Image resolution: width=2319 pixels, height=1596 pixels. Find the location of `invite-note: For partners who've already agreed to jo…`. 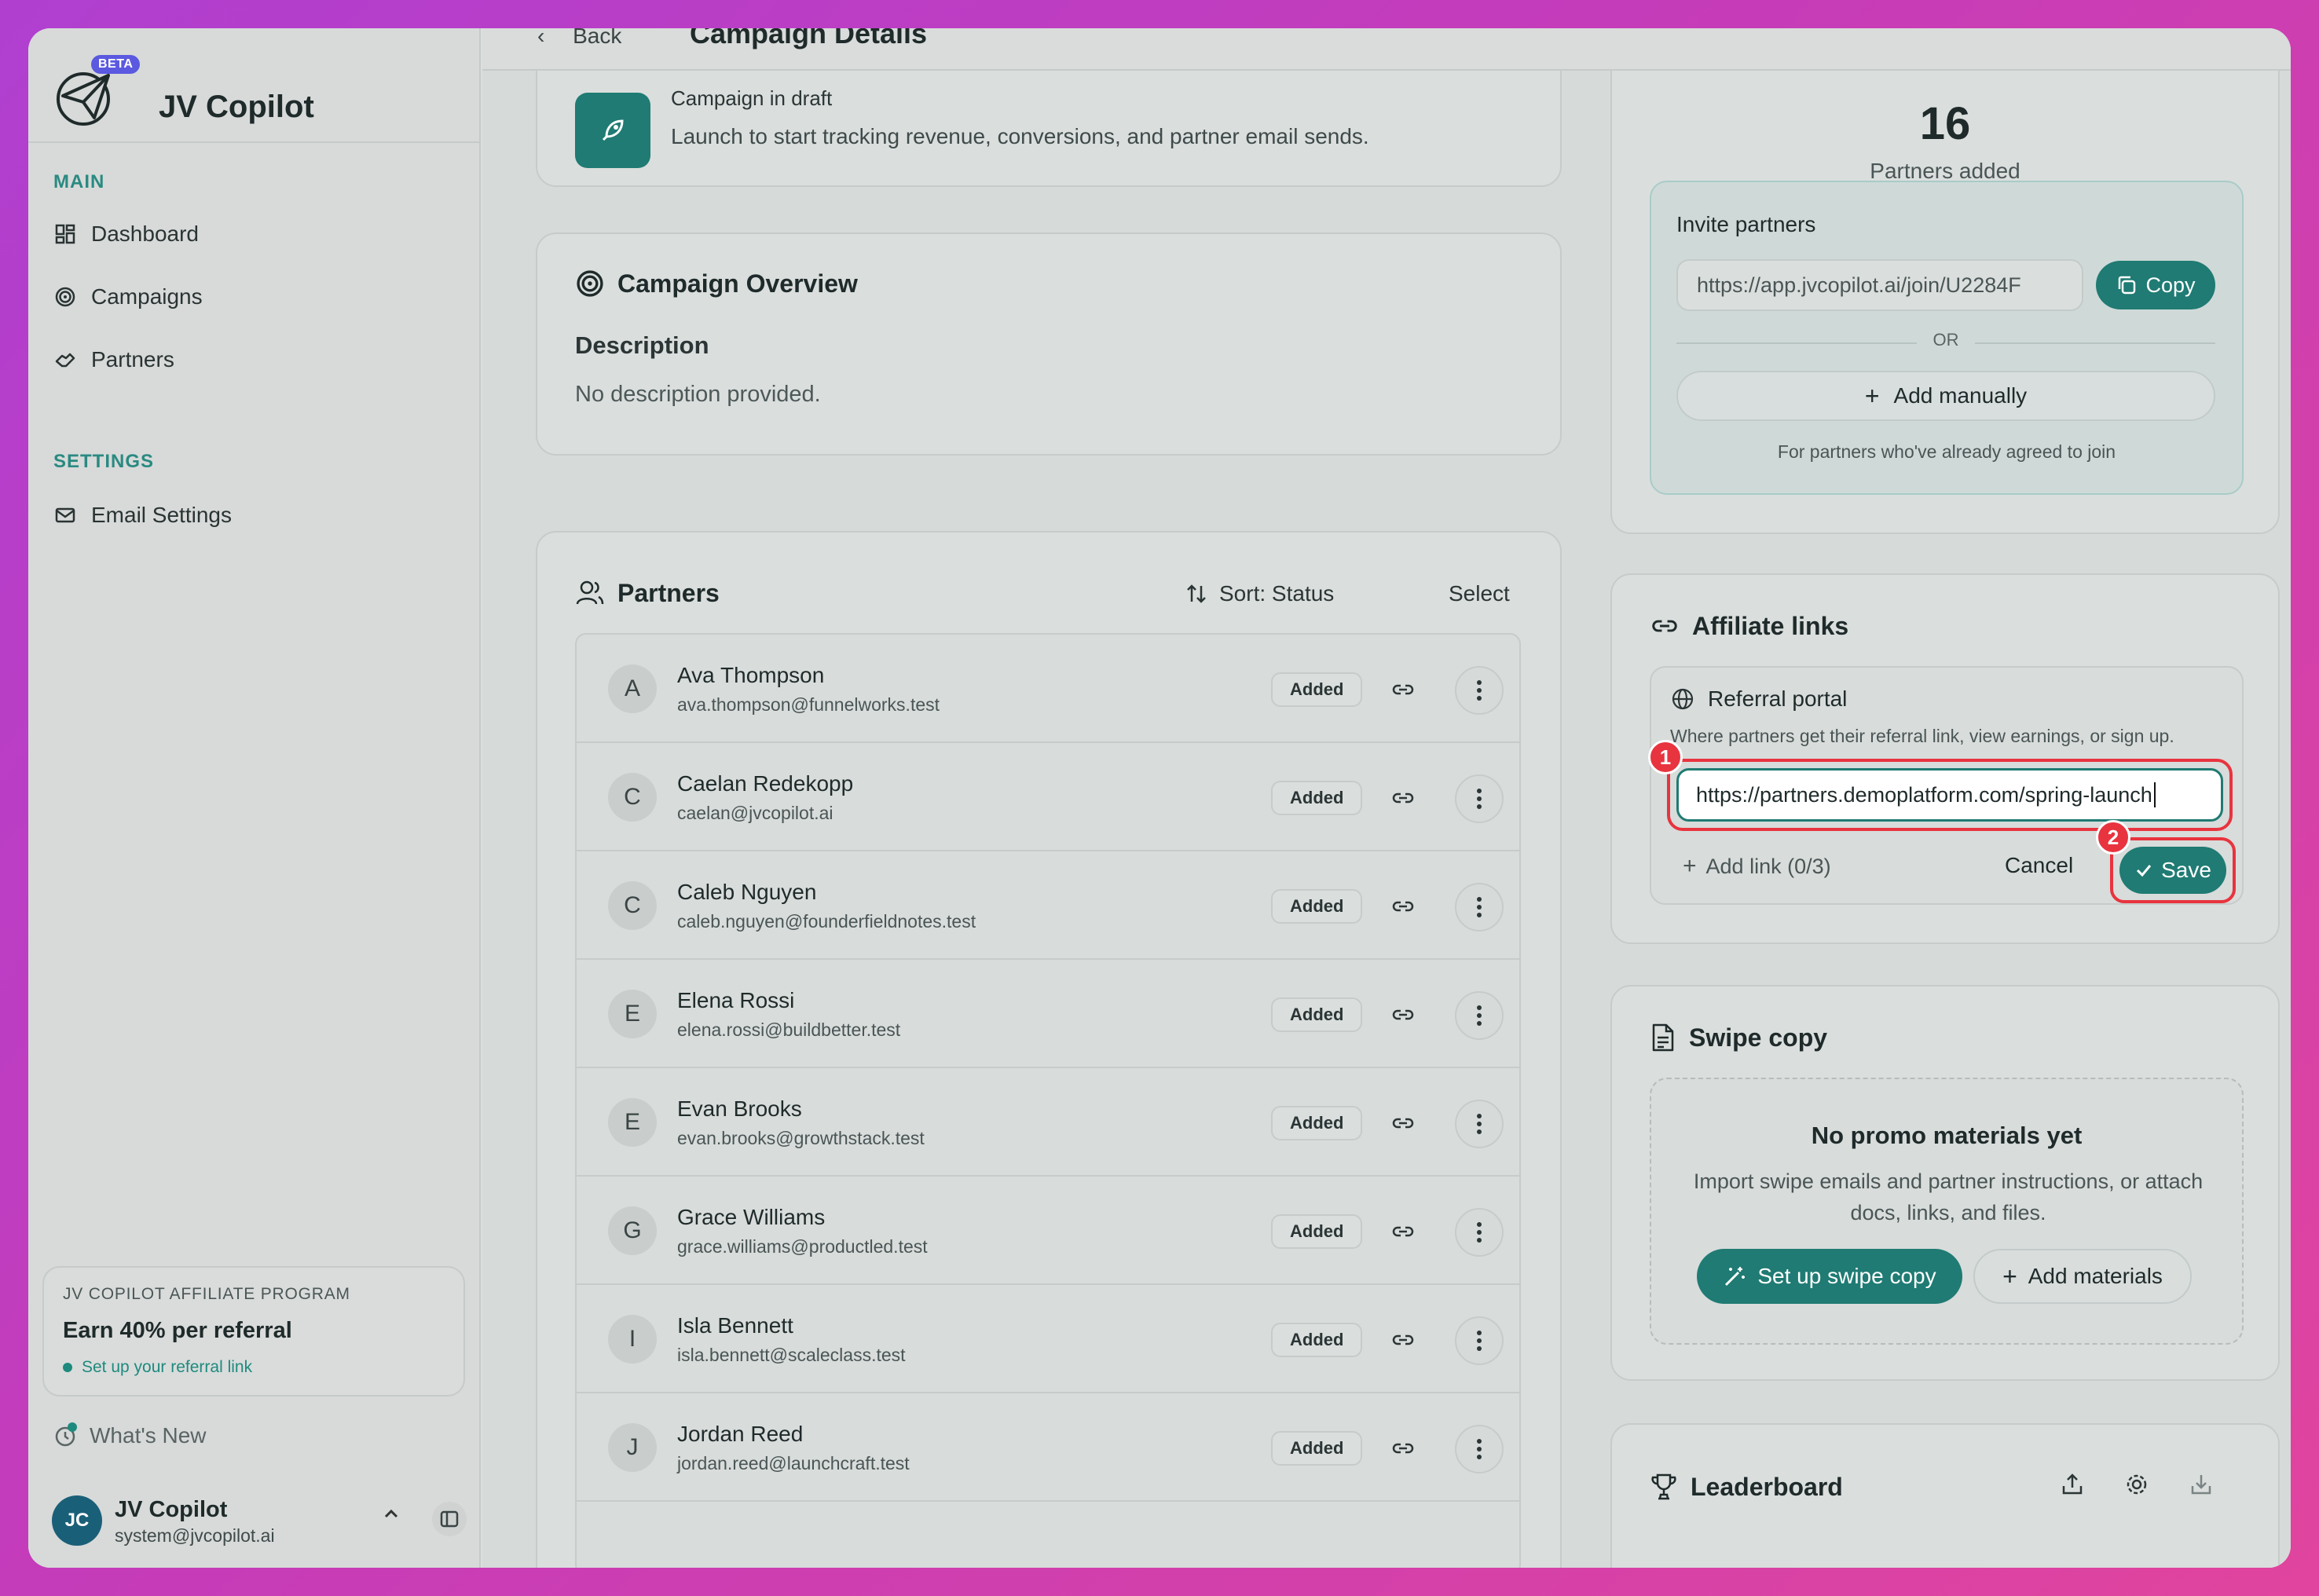

invite-note: For partners who've already agreed to jo… is located at coordinates (1947, 452).